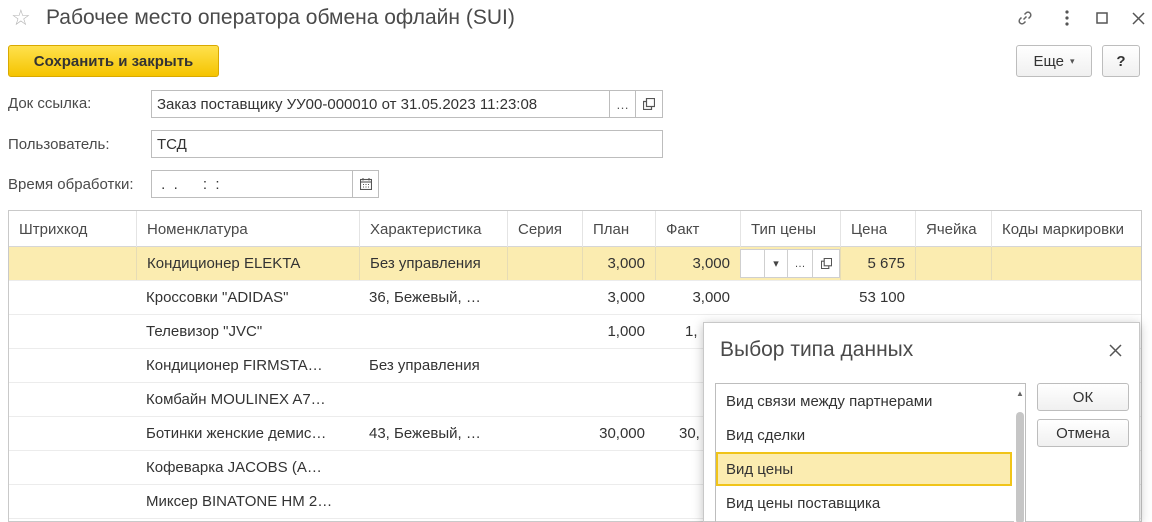 This screenshot has height=522, width=1152. I want to click on column-header-price-type: Тип цены, so click(790, 229).